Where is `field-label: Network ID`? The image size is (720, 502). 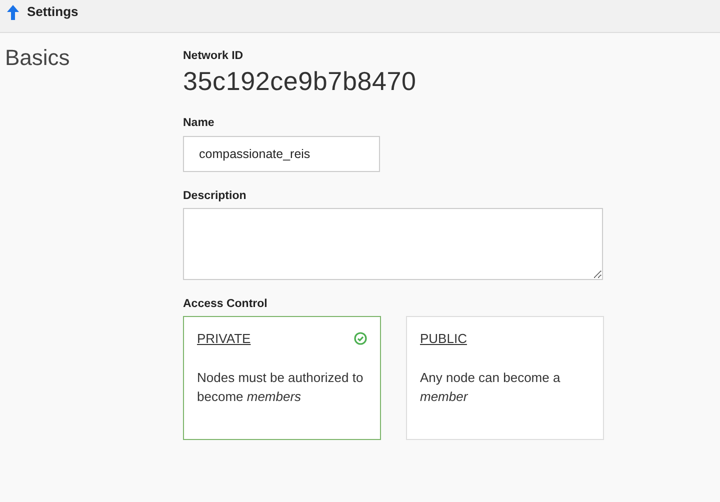 field-label: Network ID is located at coordinates (213, 56).